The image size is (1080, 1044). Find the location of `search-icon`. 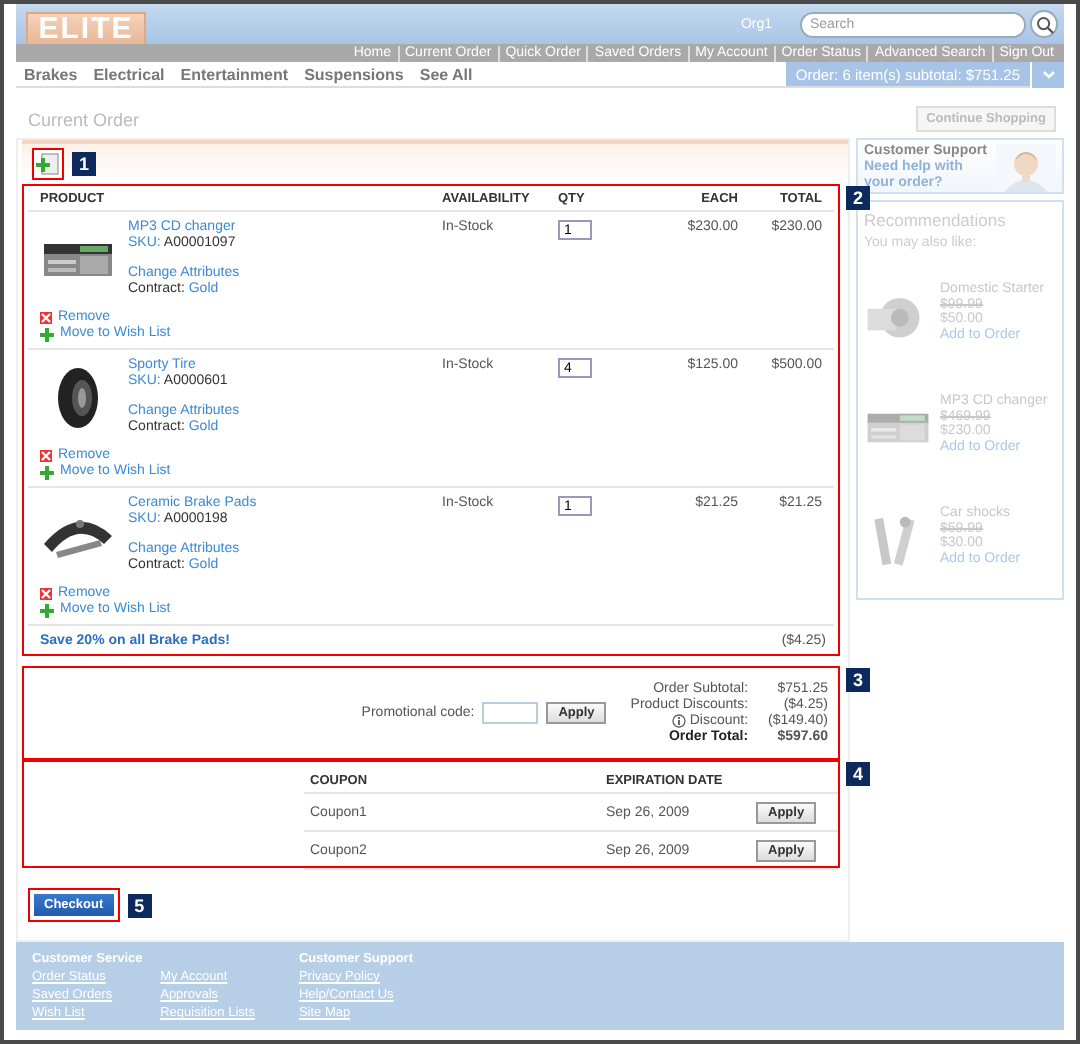

search-icon is located at coordinates (1044, 24).